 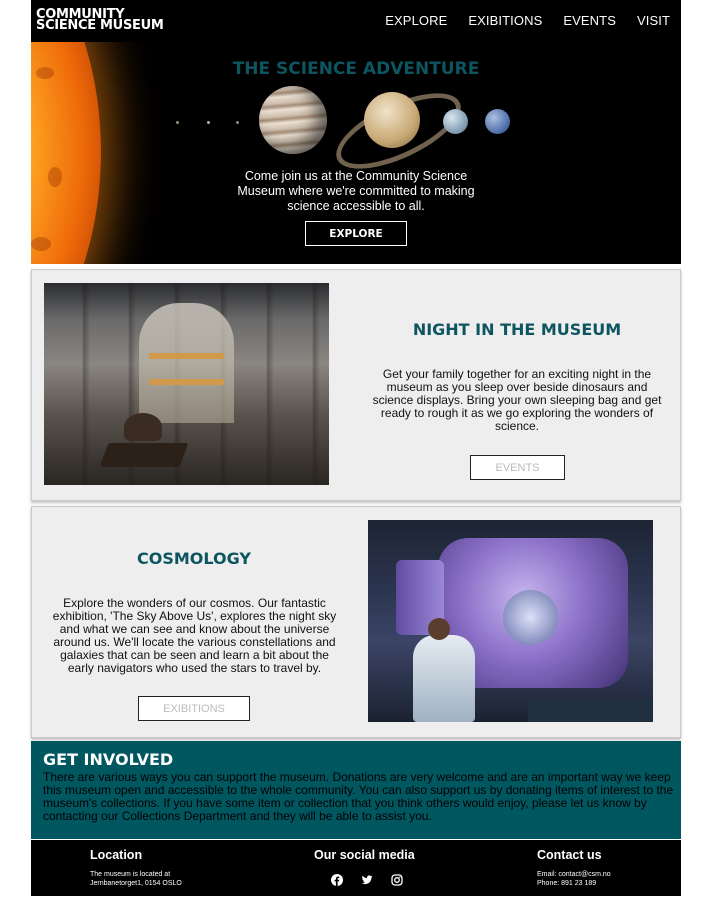 I want to click on cosmology-lab-photo, so click(x=510, y=621).